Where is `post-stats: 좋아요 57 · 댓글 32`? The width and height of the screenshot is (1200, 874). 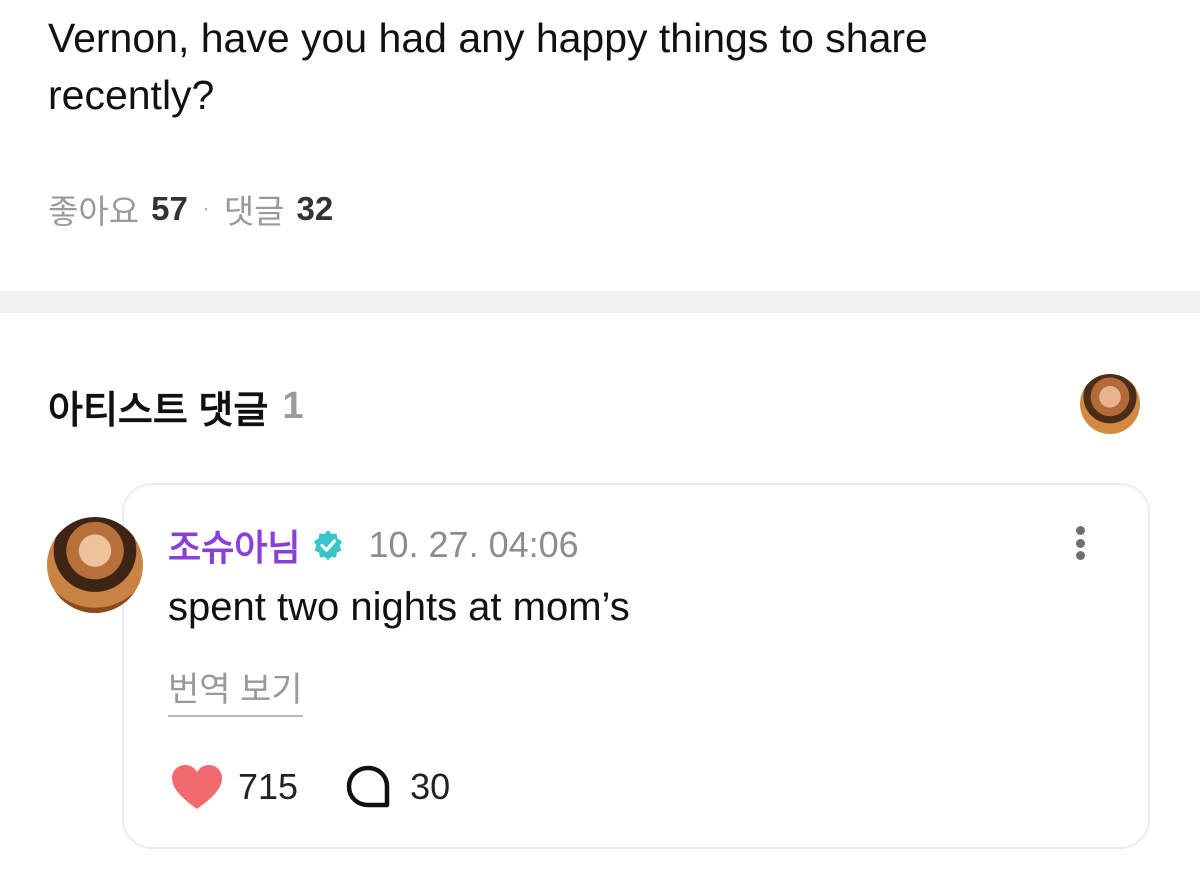
post-stats: 좋아요 57 · 댓글 32 is located at coordinates (190, 209).